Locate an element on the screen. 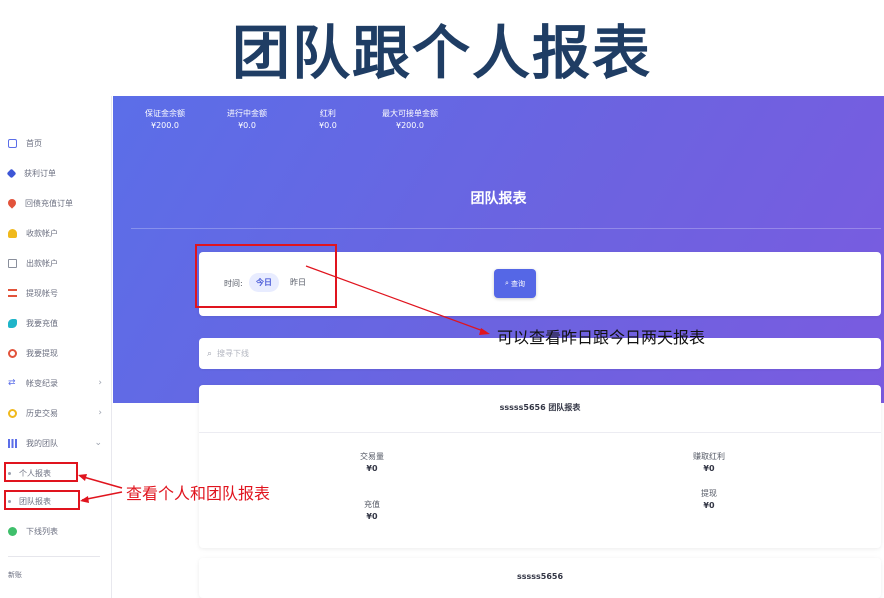  sidebar-item-home: 首页 is located at coordinates (56, 143).